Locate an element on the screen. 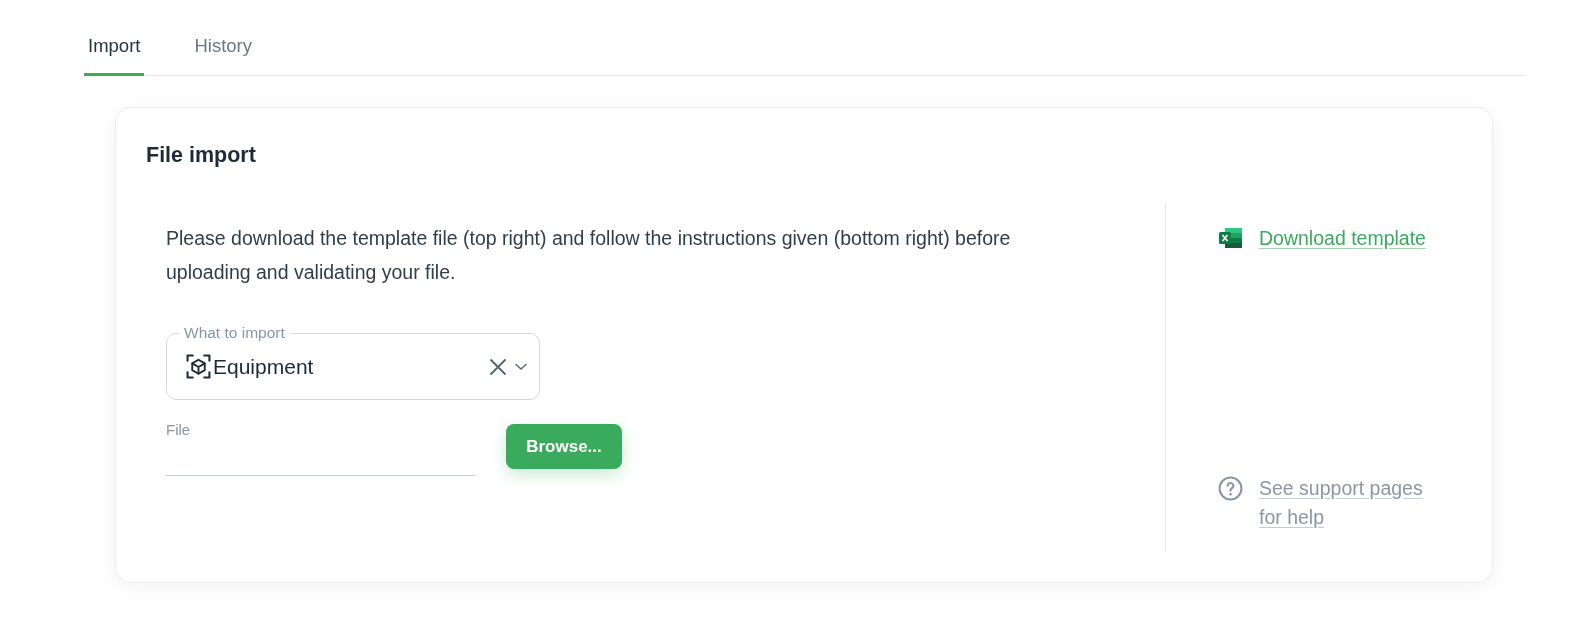 The image size is (1594, 643). cube-icon is located at coordinates (198, 366).